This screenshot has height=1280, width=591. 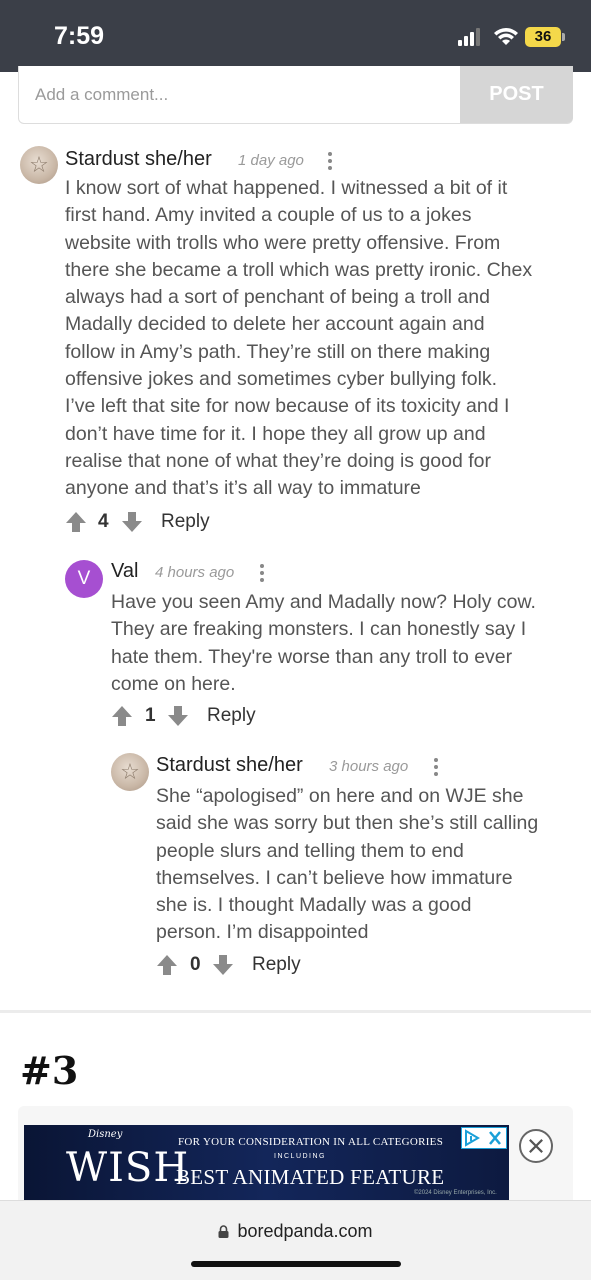 What do you see at coordinates (516, 94) in the screenshot?
I see `post-button: POST` at bounding box center [516, 94].